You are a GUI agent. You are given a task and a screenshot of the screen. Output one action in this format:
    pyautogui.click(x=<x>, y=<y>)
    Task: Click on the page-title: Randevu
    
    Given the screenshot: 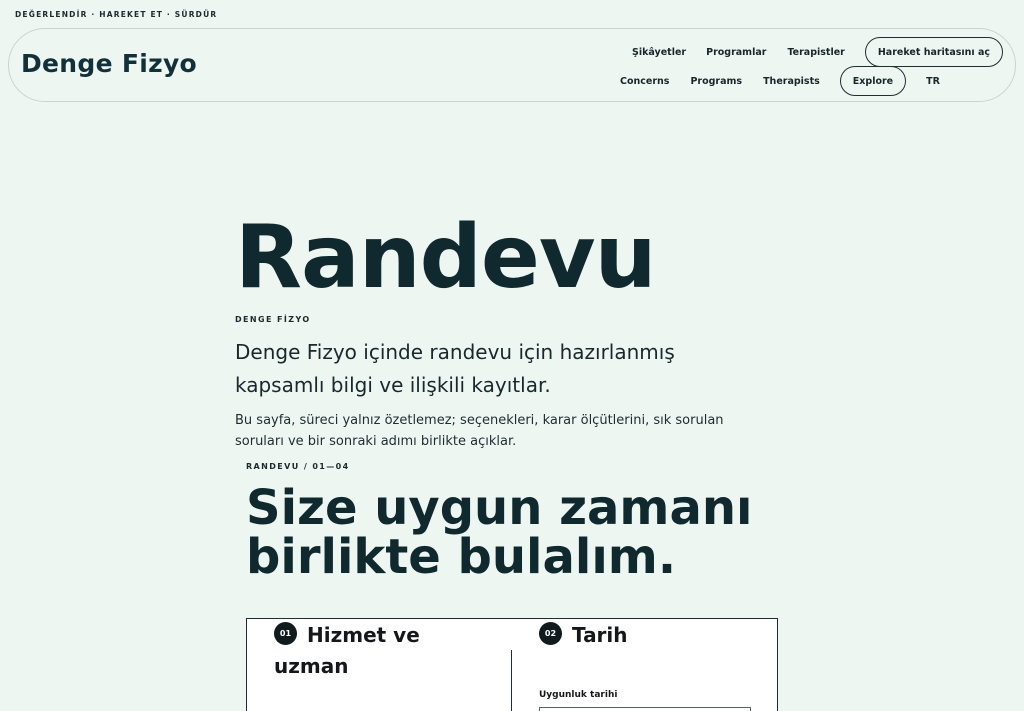 What is the action you would take?
    pyautogui.click(x=446, y=257)
    